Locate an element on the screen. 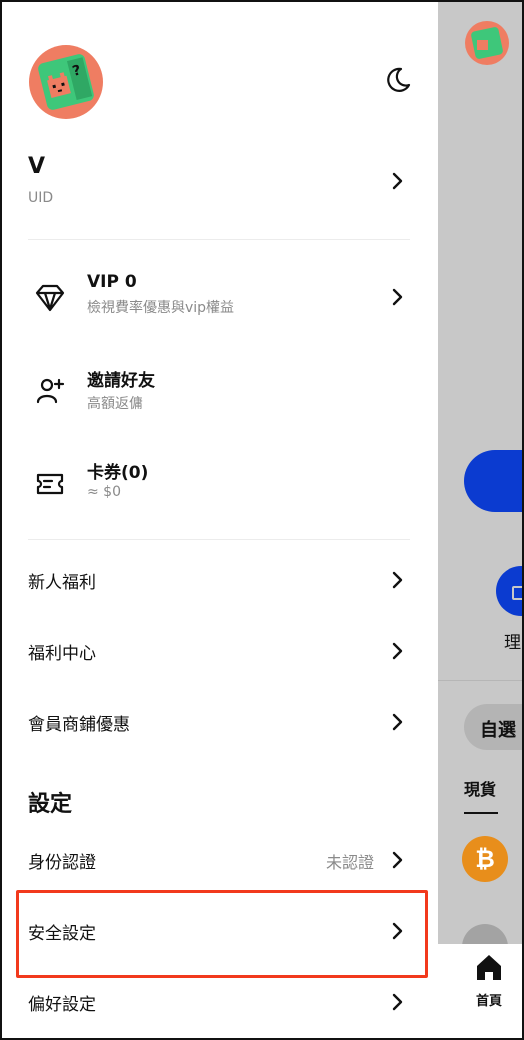 This screenshot has width=524, height=1040. background-tab-underline is located at coordinates (481, 813).